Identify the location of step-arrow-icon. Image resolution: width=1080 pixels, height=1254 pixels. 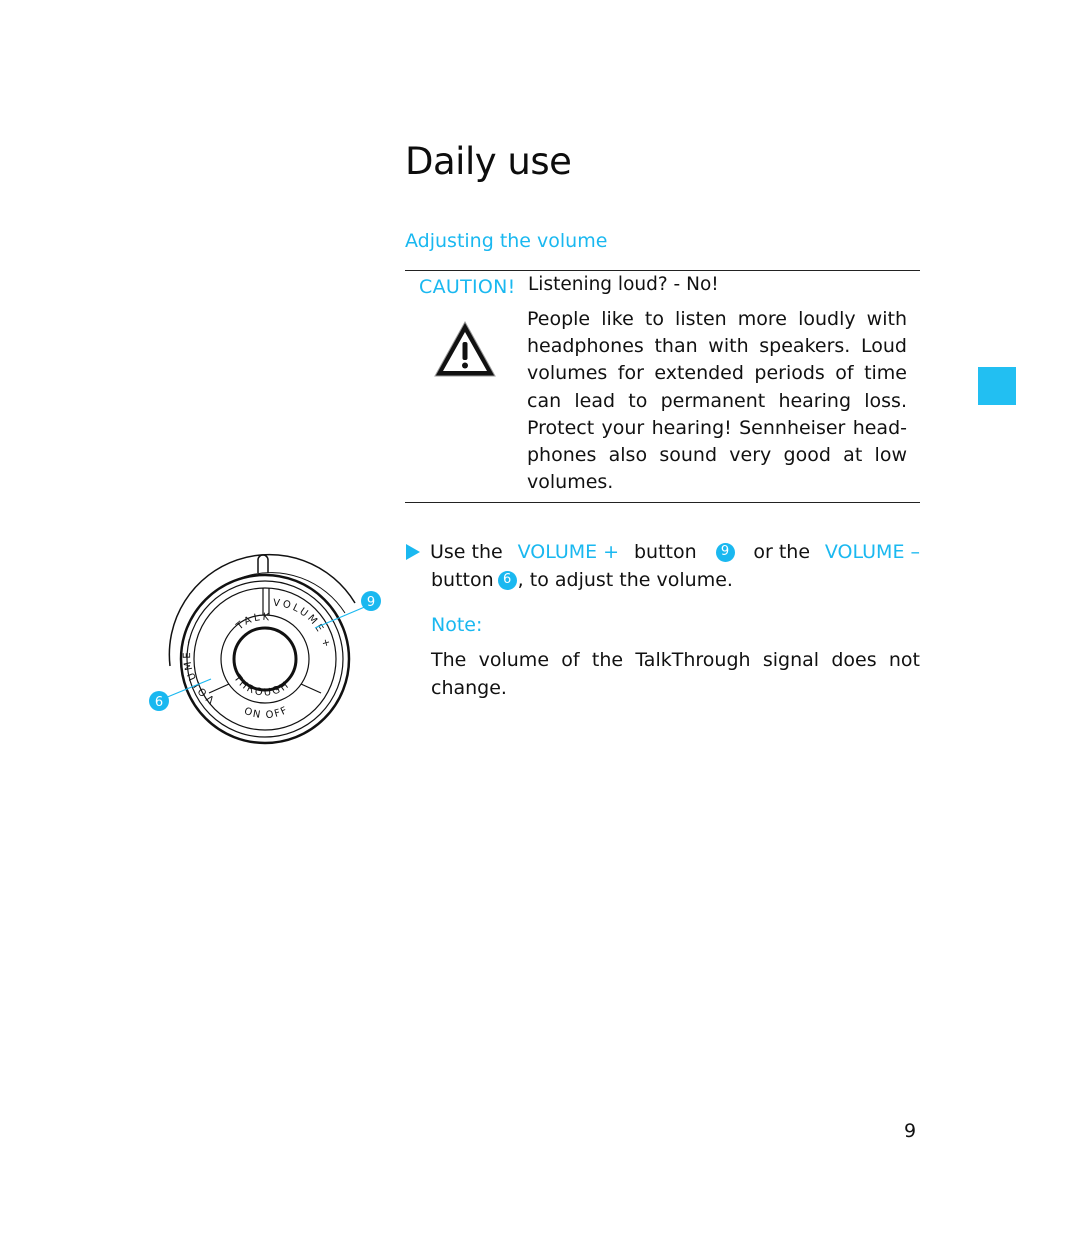
(413, 552).